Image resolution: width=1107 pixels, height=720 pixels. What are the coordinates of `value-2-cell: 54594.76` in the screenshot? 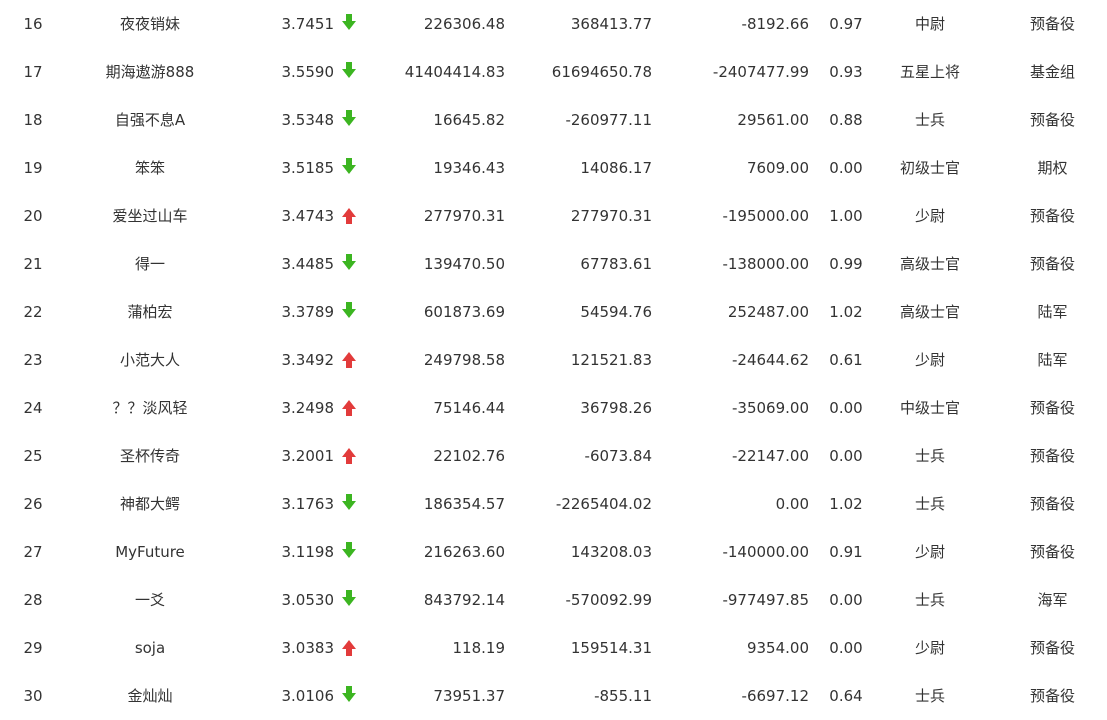 It's located at (616, 312).